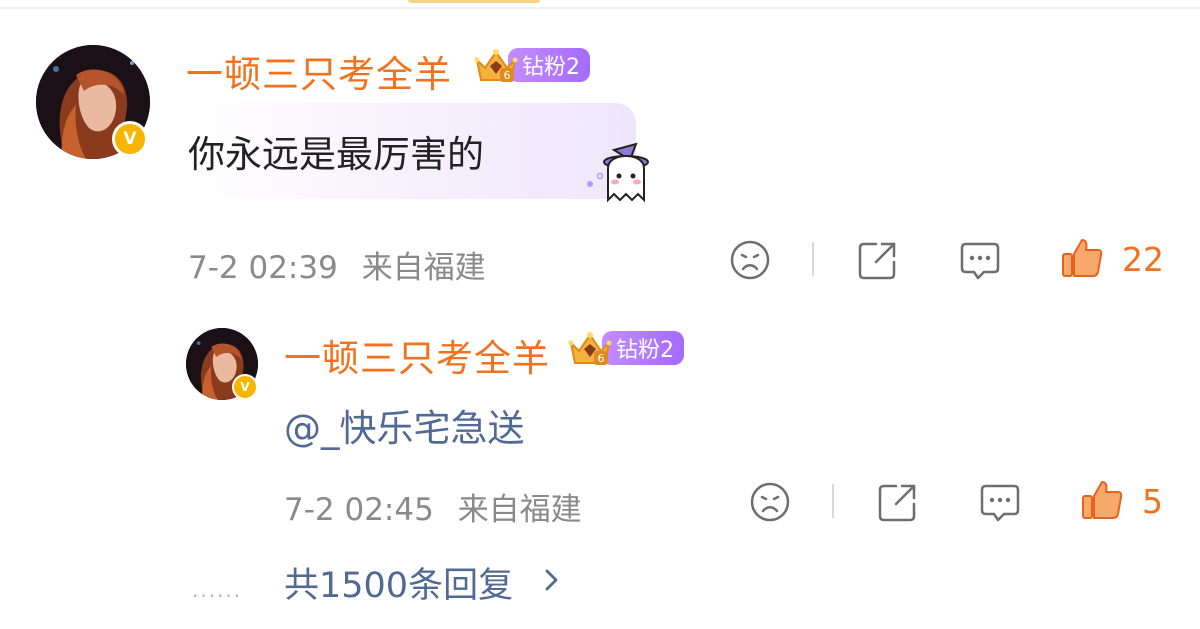 This screenshot has height=629, width=1200. What do you see at coordinates (336, 151) in the screenshot?
I see `comment-text: 你永远是最厉害的` at bounding box center [336, 151].